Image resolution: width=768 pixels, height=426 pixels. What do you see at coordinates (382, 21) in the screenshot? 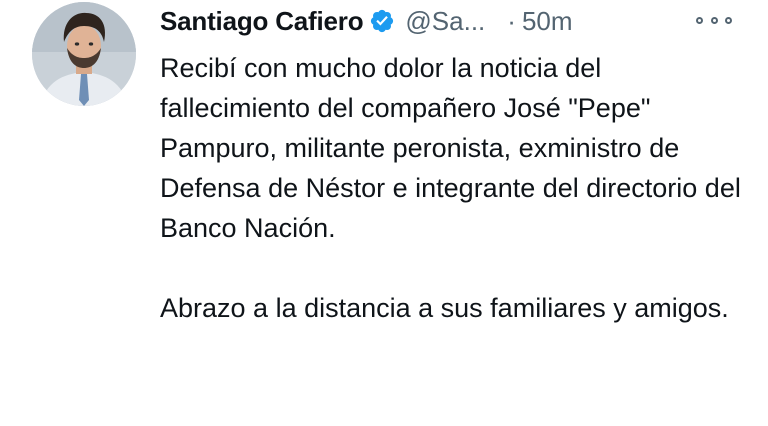
I see `verified-badge-icon` at bounding box center [382, 21].